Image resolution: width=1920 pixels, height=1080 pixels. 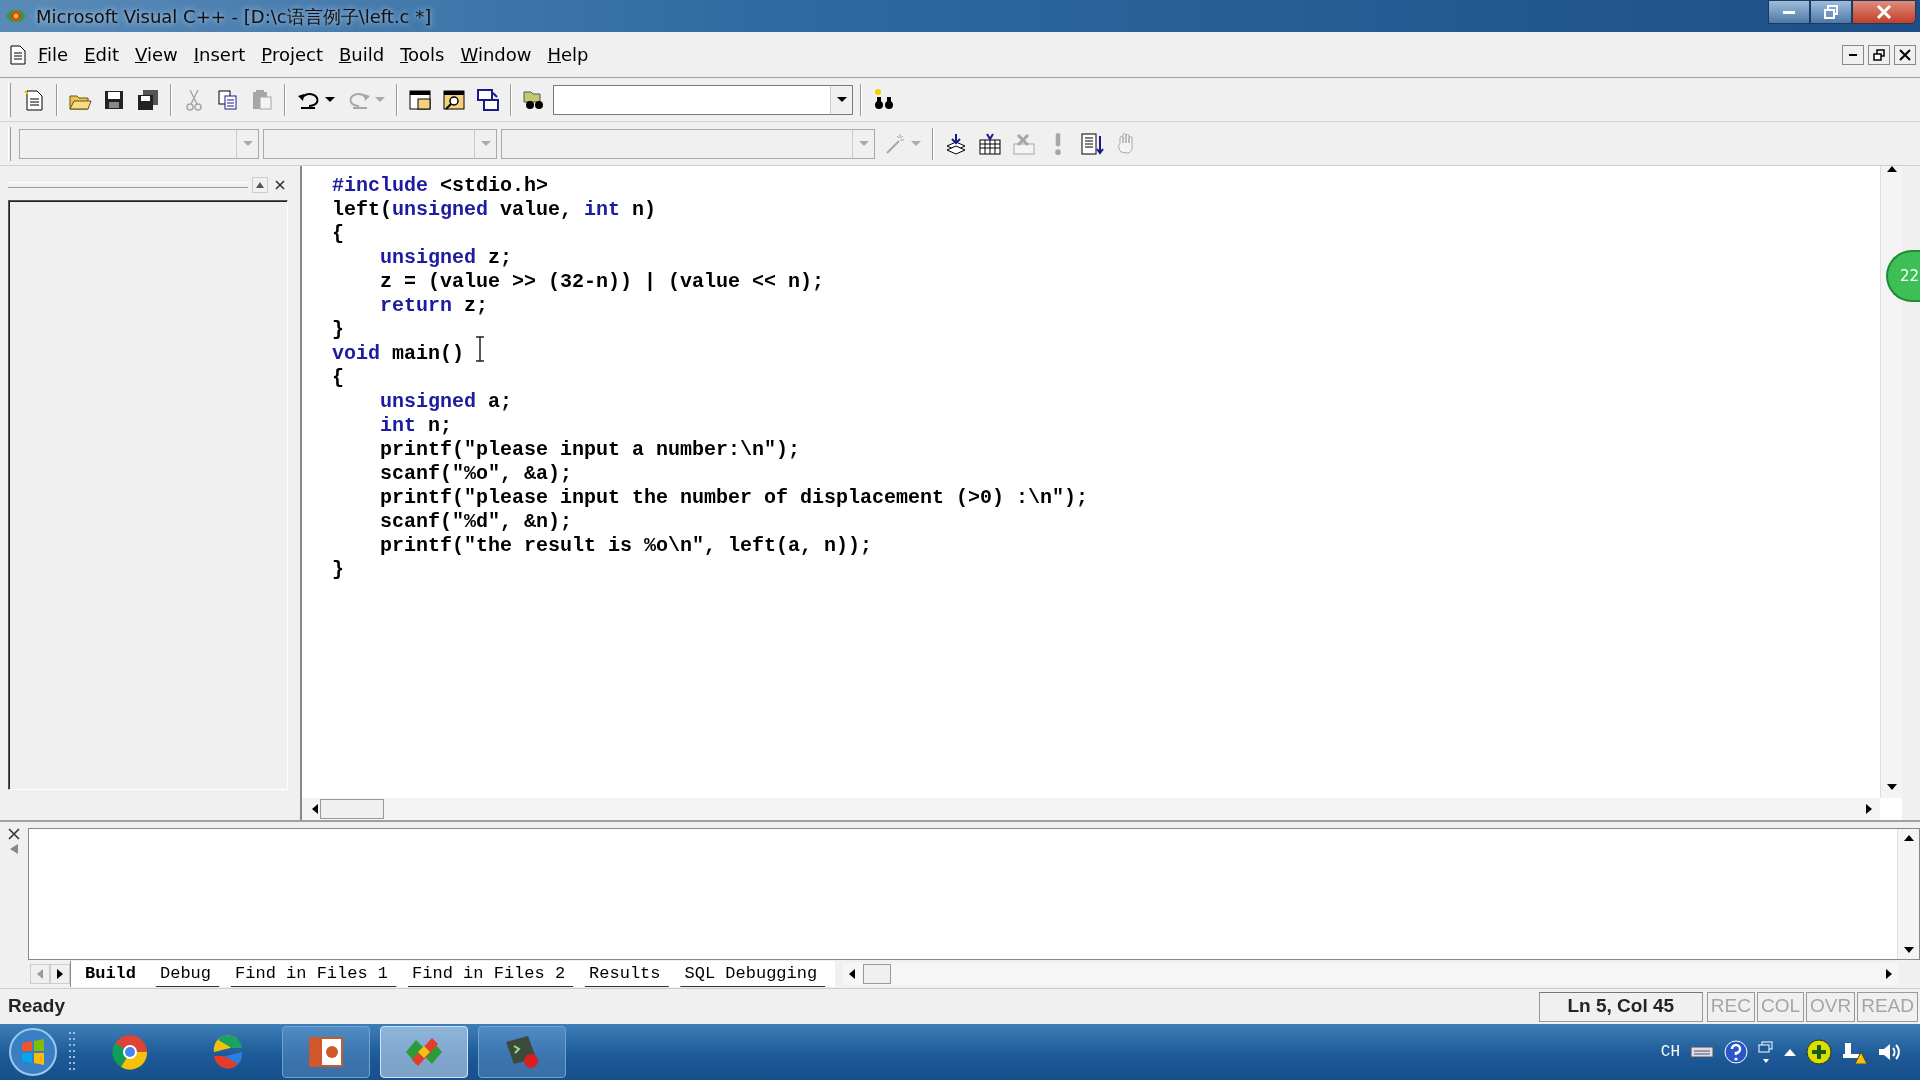 I want to click on code-line: printf("the result is %o\n", left(a, n));, so click(x=626, y=546).